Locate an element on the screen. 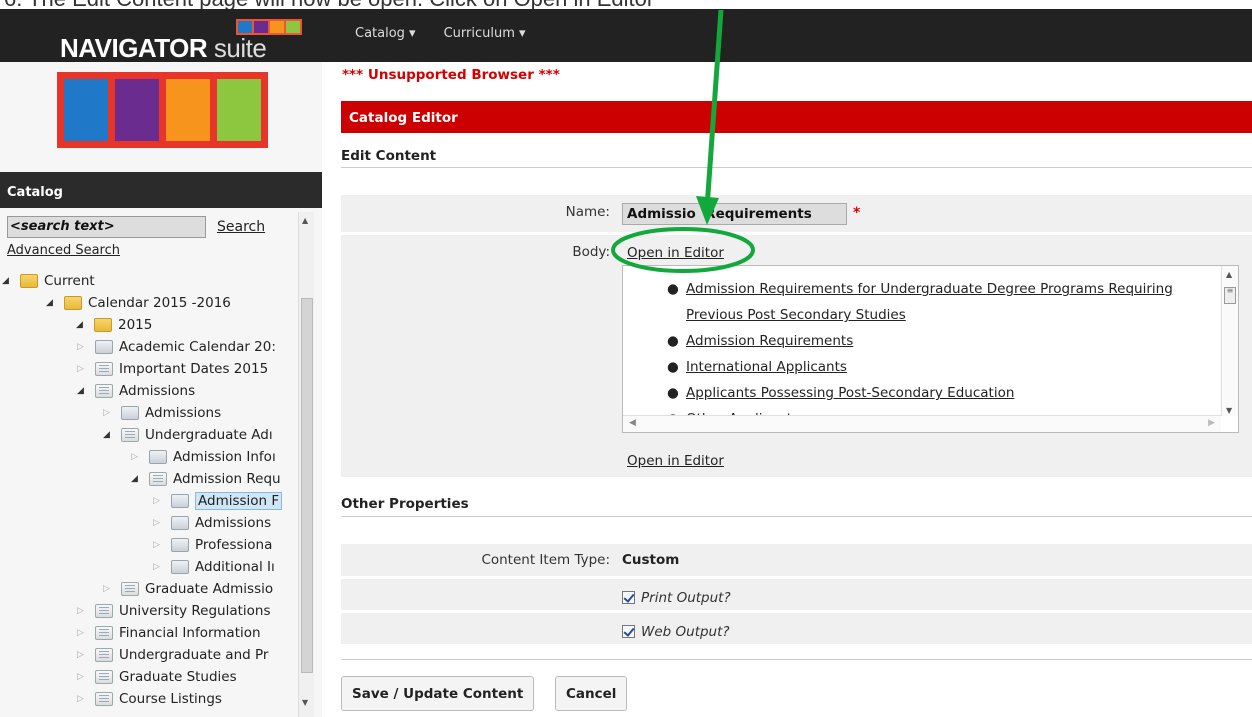 This screenshot has height=717, width=1252. unsupported-browser-warning: *** Unsupported Browser *** is located at coordinates (451, 75).